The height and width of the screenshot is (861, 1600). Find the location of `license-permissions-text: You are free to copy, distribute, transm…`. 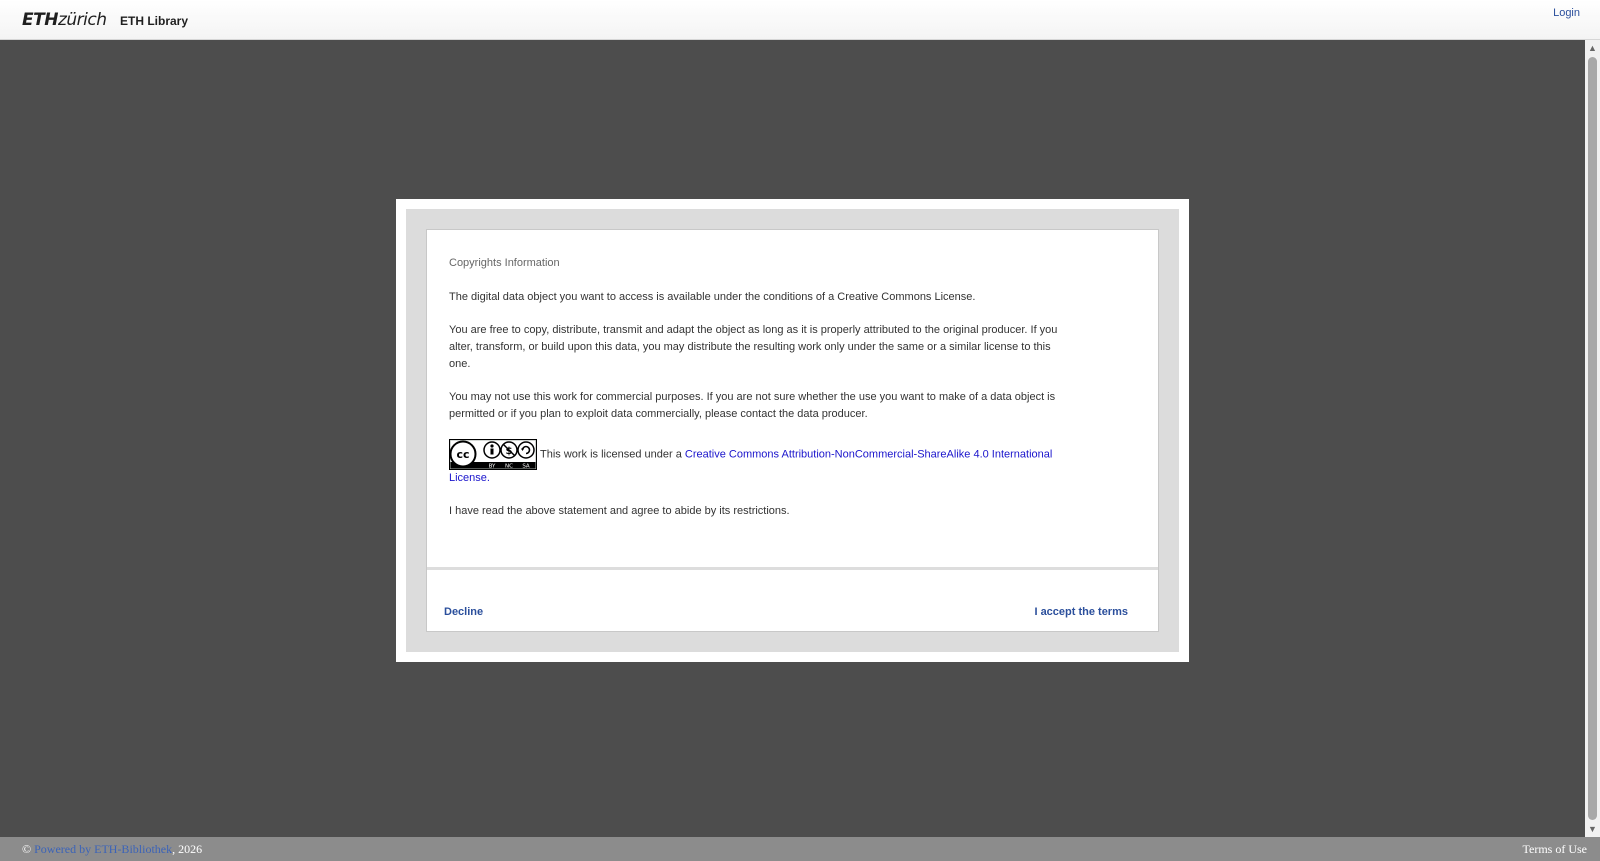

license-permissions-text: You are free to copy, distribute, transm… is located at coordinates (753, 347).